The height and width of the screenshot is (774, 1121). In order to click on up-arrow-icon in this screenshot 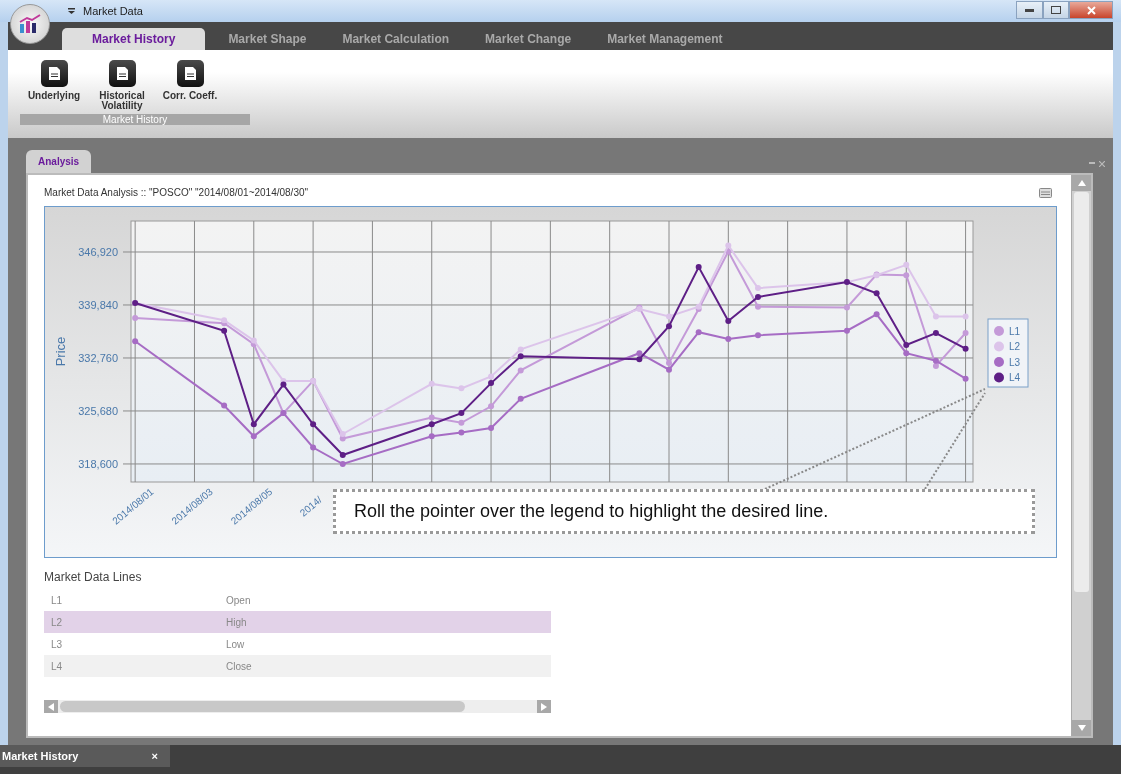, I will do `click(1081, 183)`.